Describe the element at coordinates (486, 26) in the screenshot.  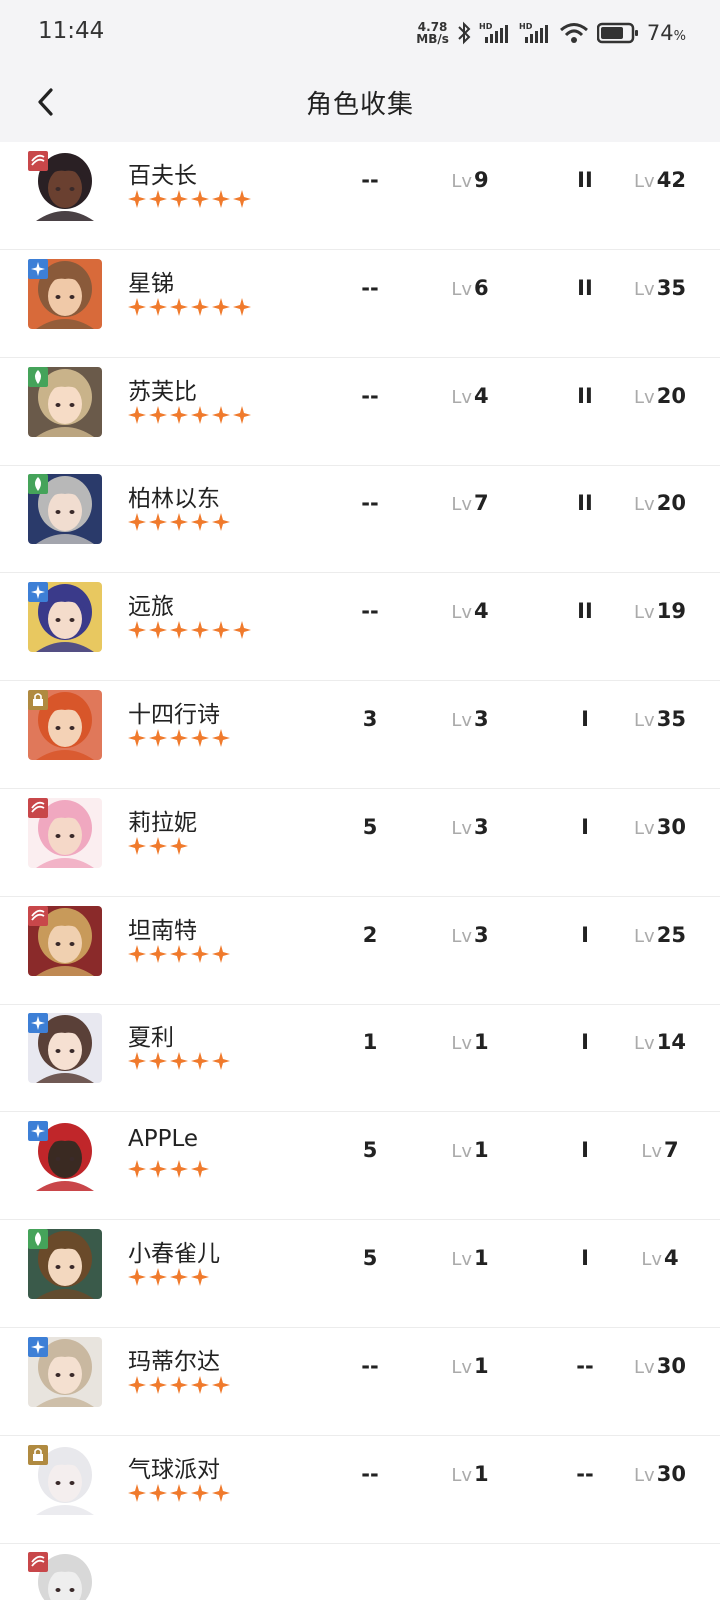
I see `svg-text: HD` at that location.